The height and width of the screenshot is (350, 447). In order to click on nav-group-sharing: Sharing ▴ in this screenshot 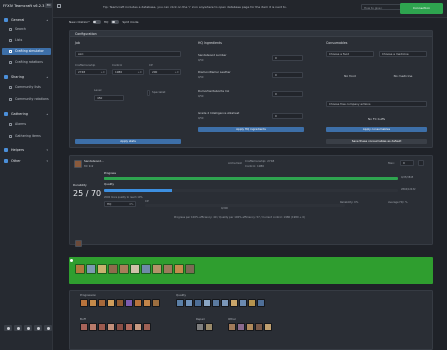, I will do `click(26, 77)`.